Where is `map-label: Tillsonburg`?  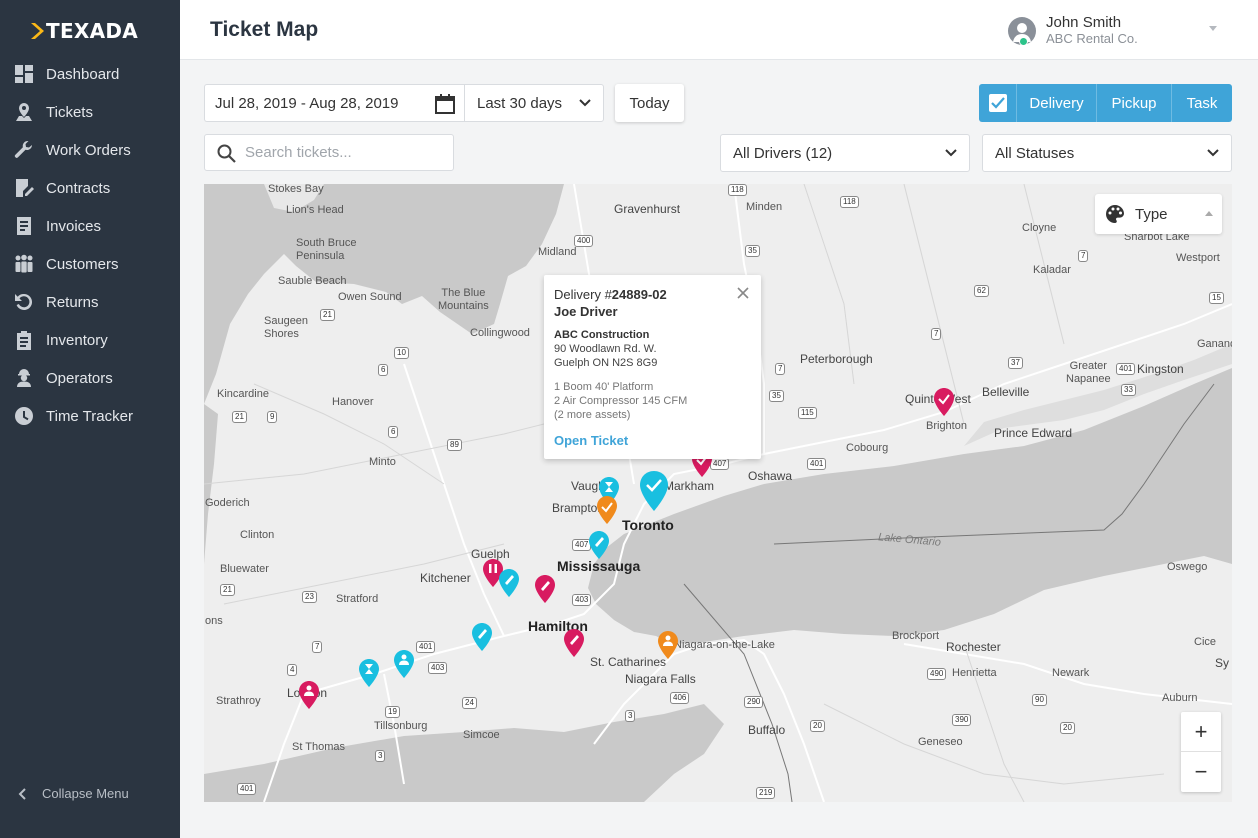 map-label: Tillsonburg is located at coordinates (401, 726).